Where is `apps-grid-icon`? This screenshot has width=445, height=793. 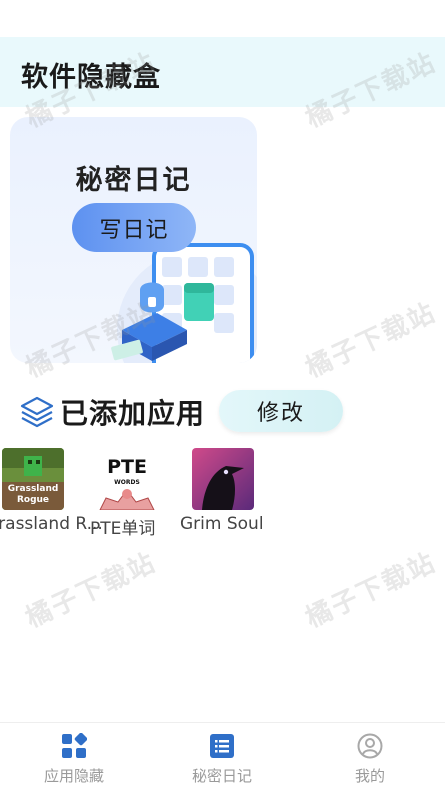 apps-grid-icon is located at coordinates (74, 745).